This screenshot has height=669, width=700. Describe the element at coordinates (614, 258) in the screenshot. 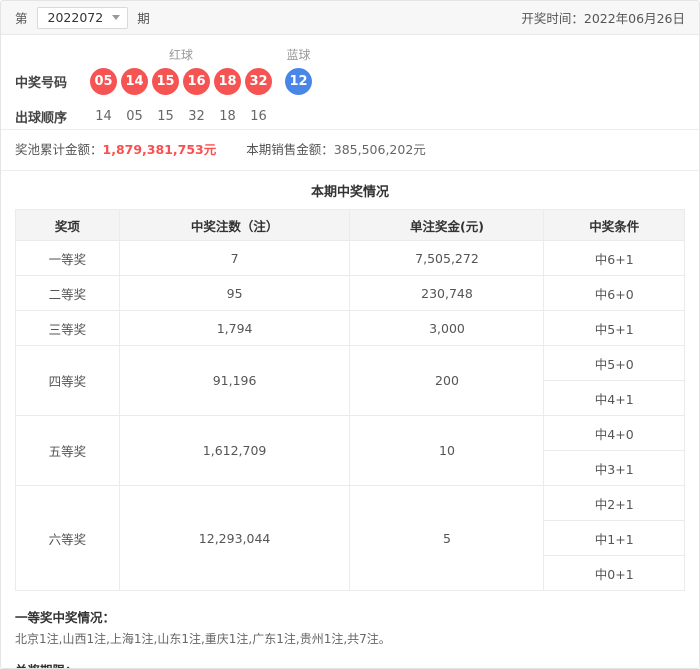

I see `condition-cell: 中6+1` at that location.